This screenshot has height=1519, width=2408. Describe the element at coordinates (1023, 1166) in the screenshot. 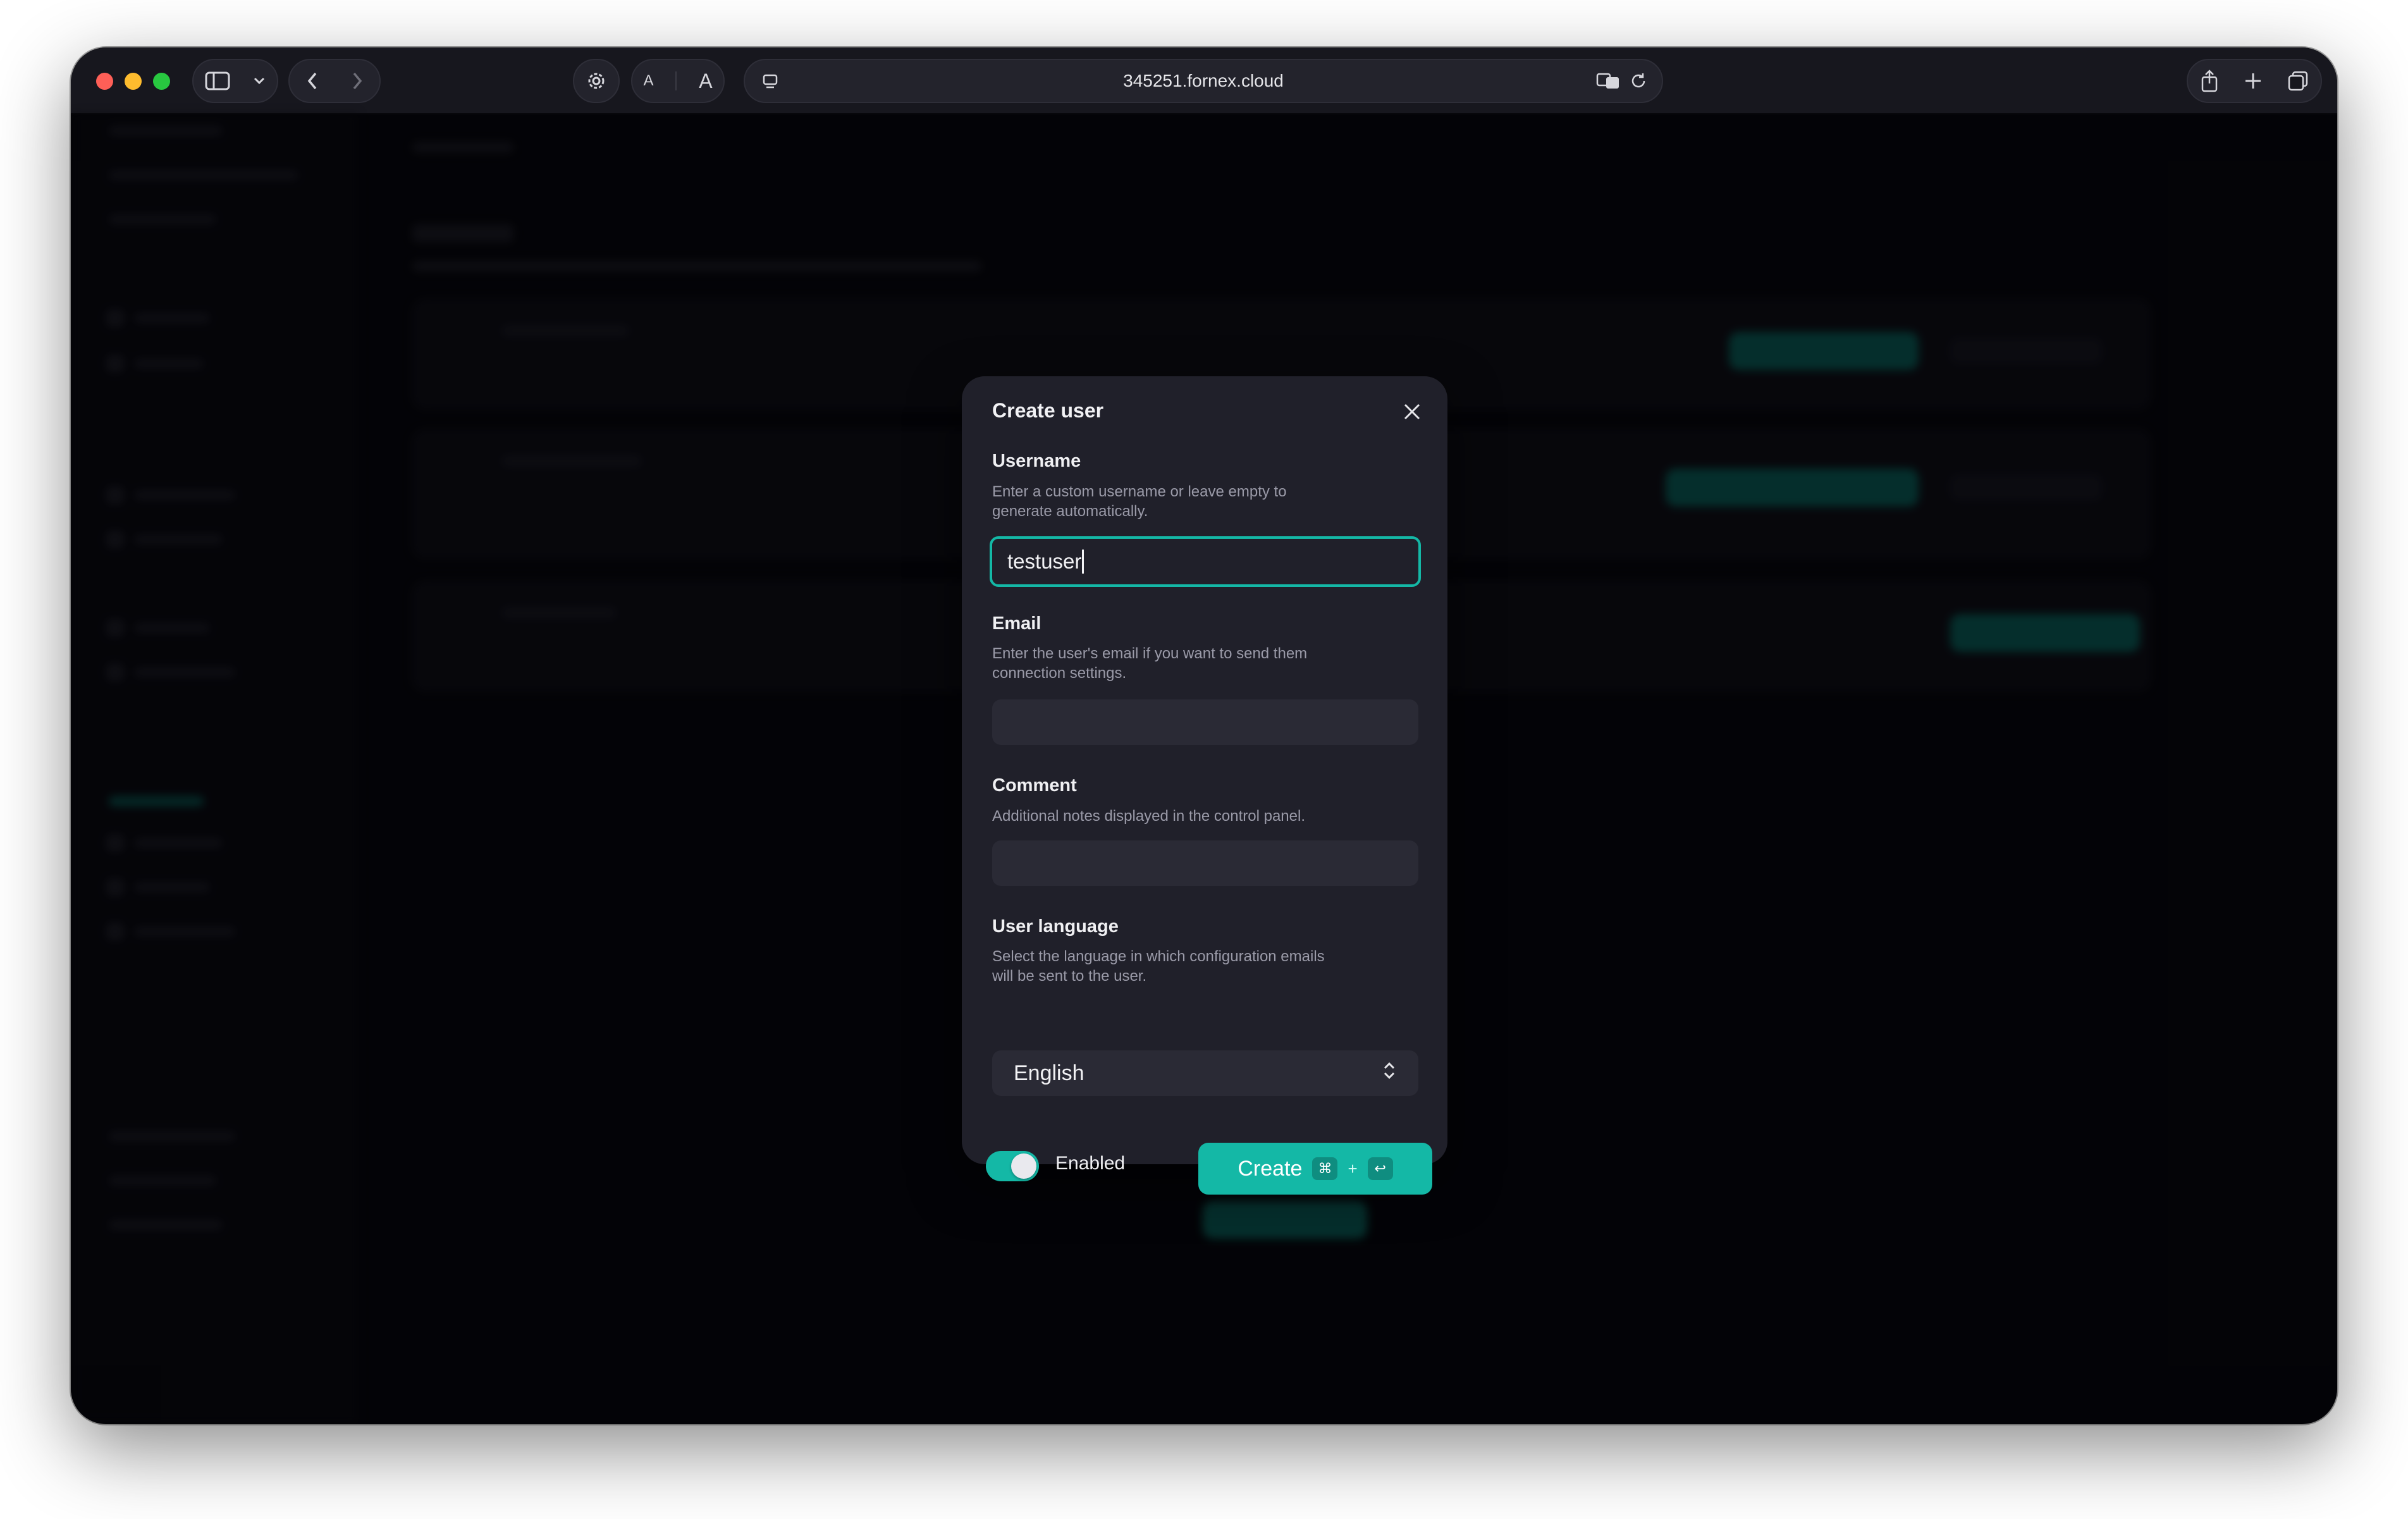

I see `toggle-knob` at that location.